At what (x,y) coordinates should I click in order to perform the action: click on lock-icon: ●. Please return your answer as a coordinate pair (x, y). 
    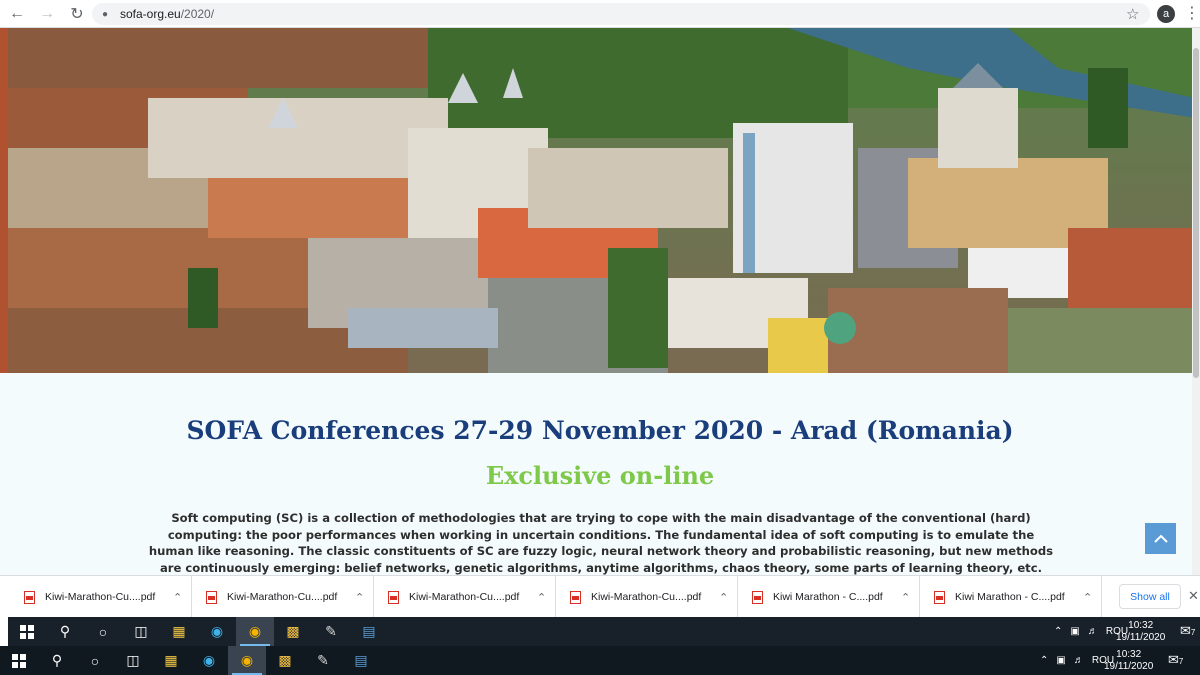
    Looking at the image, I should click on (105, 14).